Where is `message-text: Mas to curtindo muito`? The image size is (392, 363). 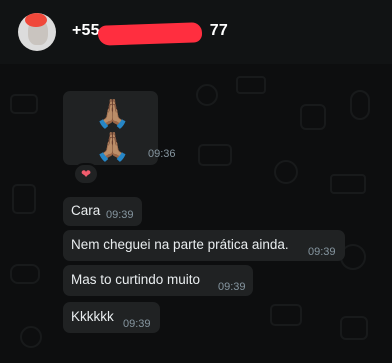
message-text: Mas to curtindo muito is located at coordinates (136, 279).